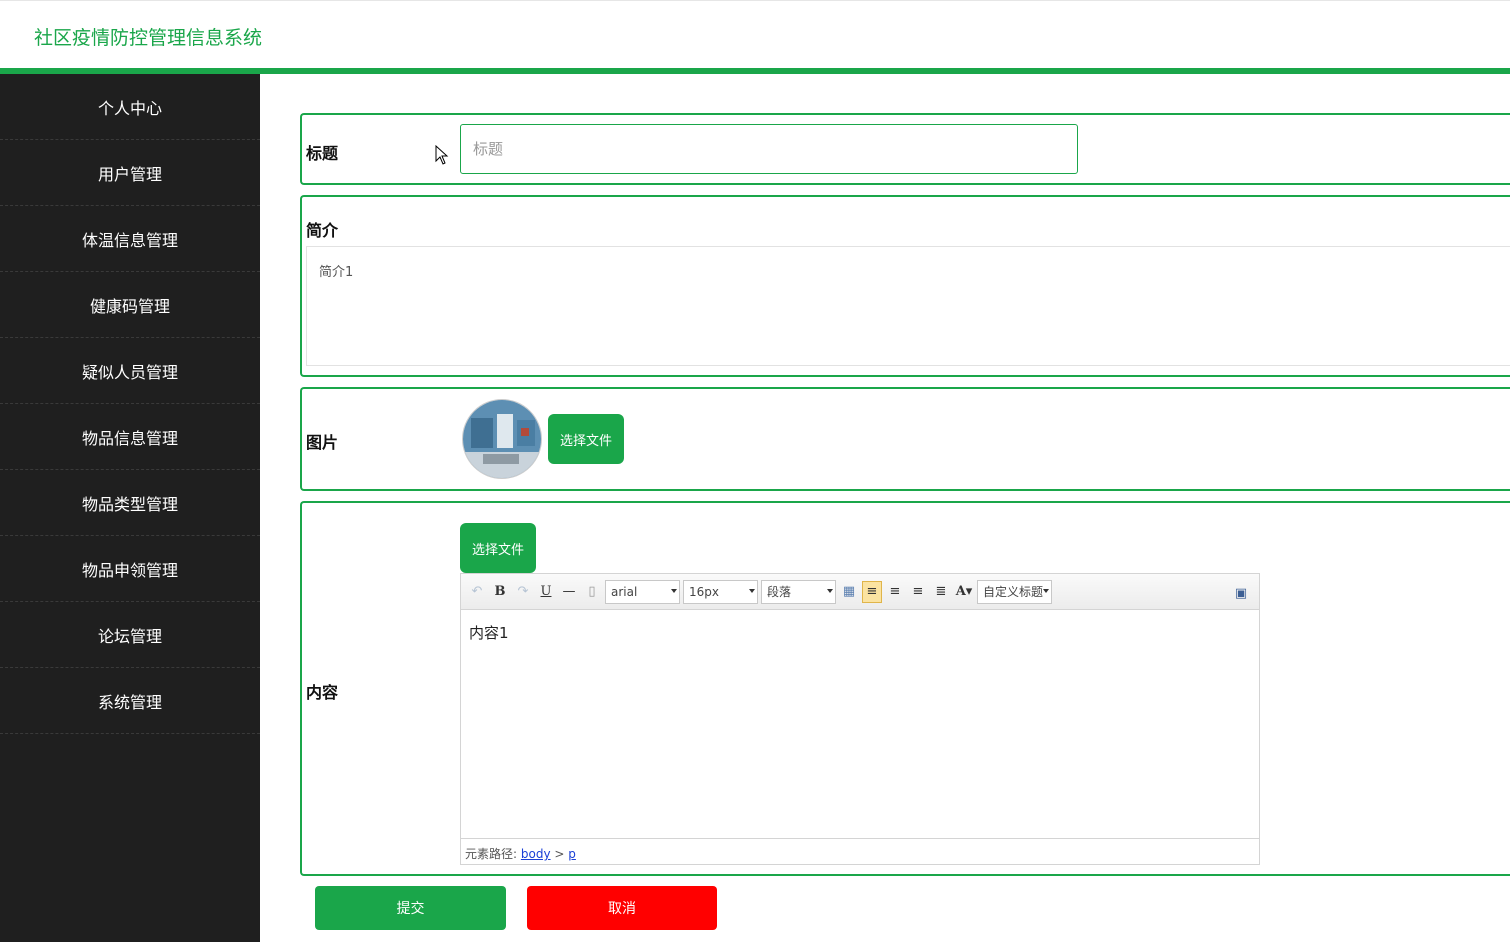  Describe the element at coordinates (130, 371) in the screenshot. I see `sidebar-item-suspected: 疑似人员管理` at that location.